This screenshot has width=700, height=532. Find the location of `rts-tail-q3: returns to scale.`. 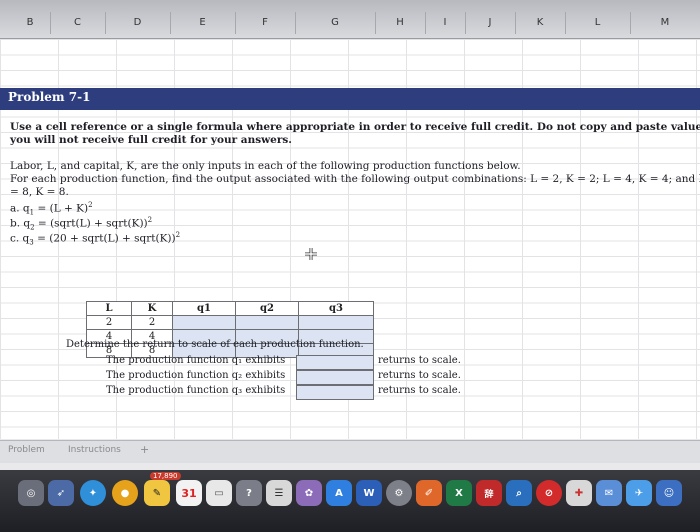

rts-tail-q3: returns to scale. is located at coordinates (419, 390).